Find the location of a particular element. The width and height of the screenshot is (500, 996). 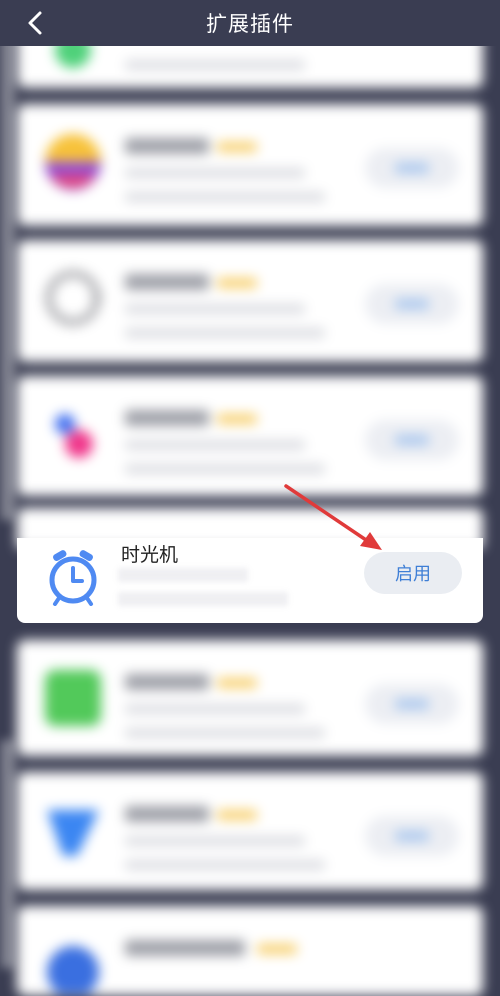

red-arrow-icon is located at coordinates (333, 517).